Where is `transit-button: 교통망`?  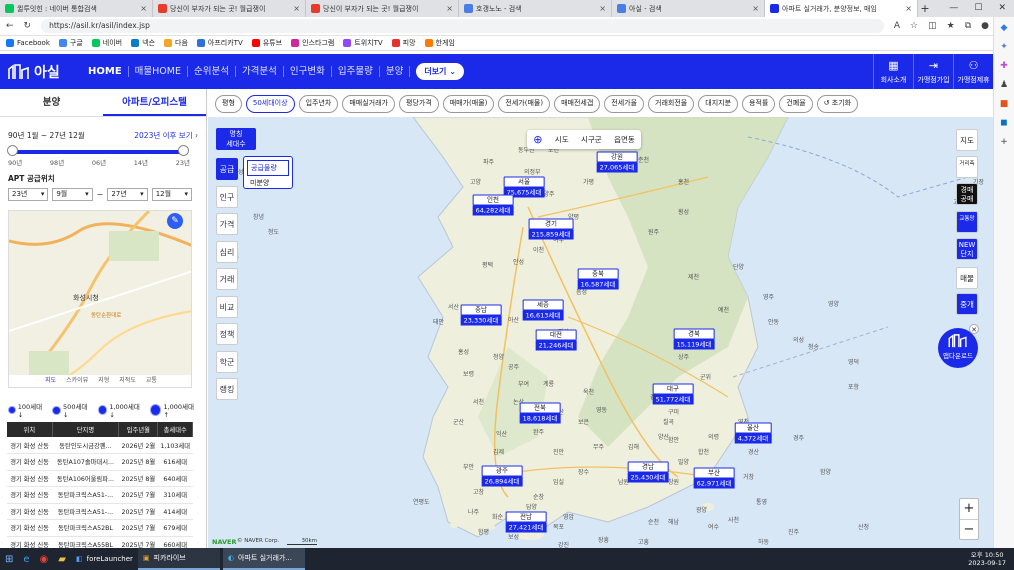 transit-button: 교통망 is located at coordinates (967, 222).